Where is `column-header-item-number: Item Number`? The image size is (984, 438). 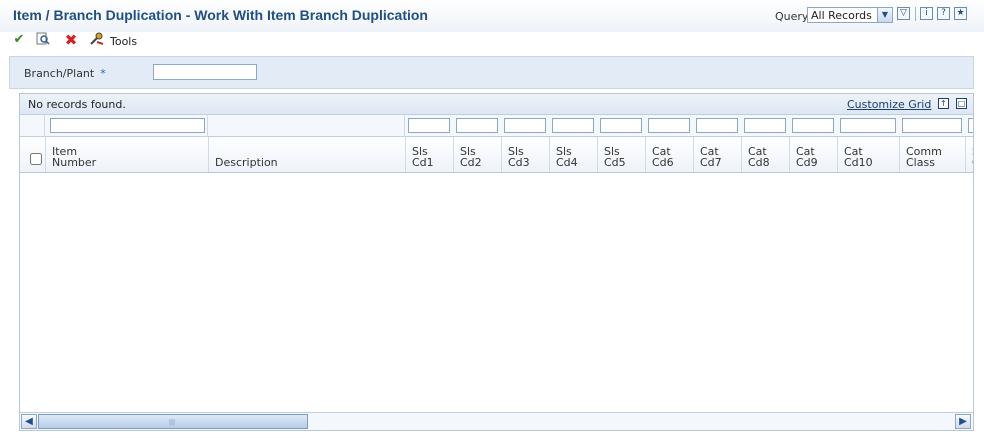 column-header-item-number: Item Number is located at coordinates (126, 154).